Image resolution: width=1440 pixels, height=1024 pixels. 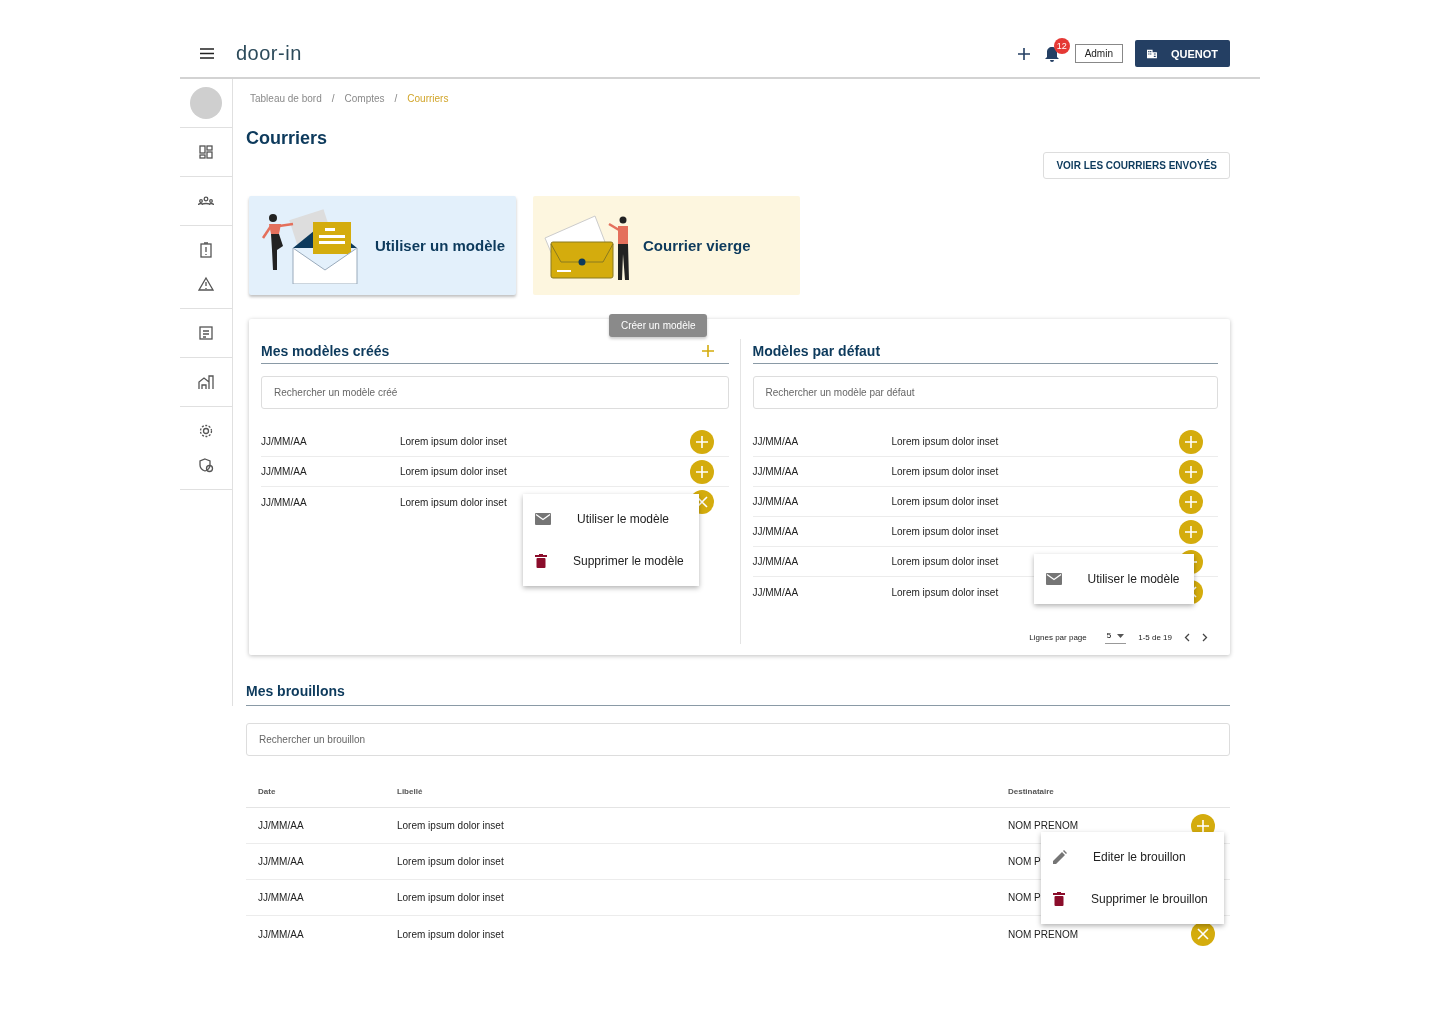 What do you see at coordinates (1182, 53) in the screenshot?
I see `account-button: QUENOT` at bounding box center [1182, 53].